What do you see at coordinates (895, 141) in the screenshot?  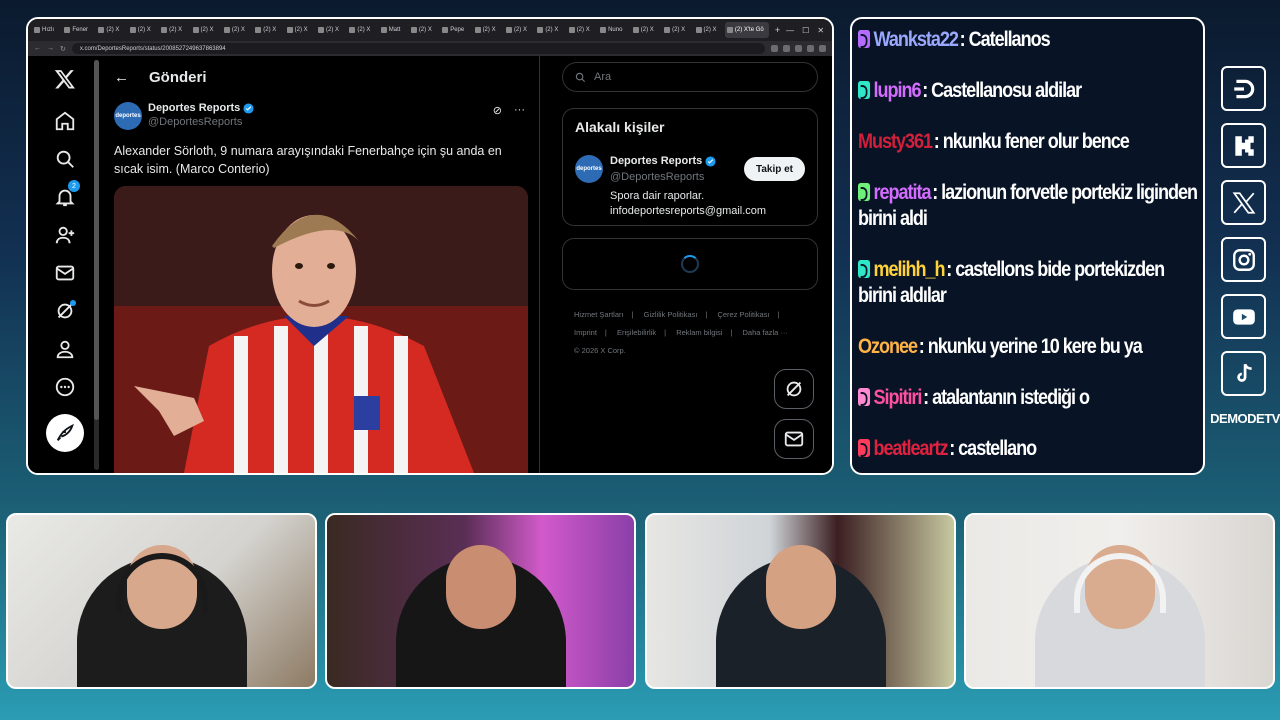 I see `chat-username: Musty361` at bounding box center [895, 141].